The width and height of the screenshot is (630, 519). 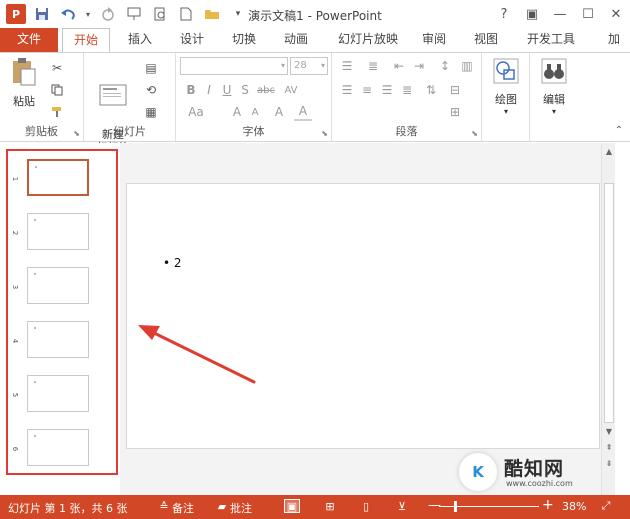 What do you see at coordinates (467, 66) in the screenshot?
I see `columns-icon: ▥` at bounding box center [467, 66].